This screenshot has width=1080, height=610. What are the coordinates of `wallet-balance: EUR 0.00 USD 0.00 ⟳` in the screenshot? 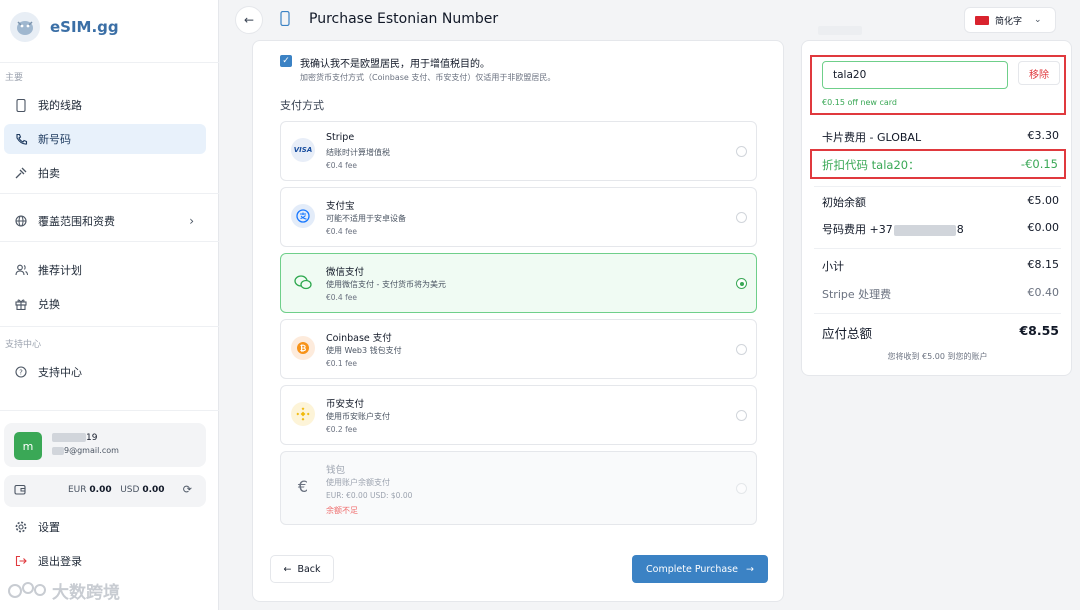 It's located at (105, 491).